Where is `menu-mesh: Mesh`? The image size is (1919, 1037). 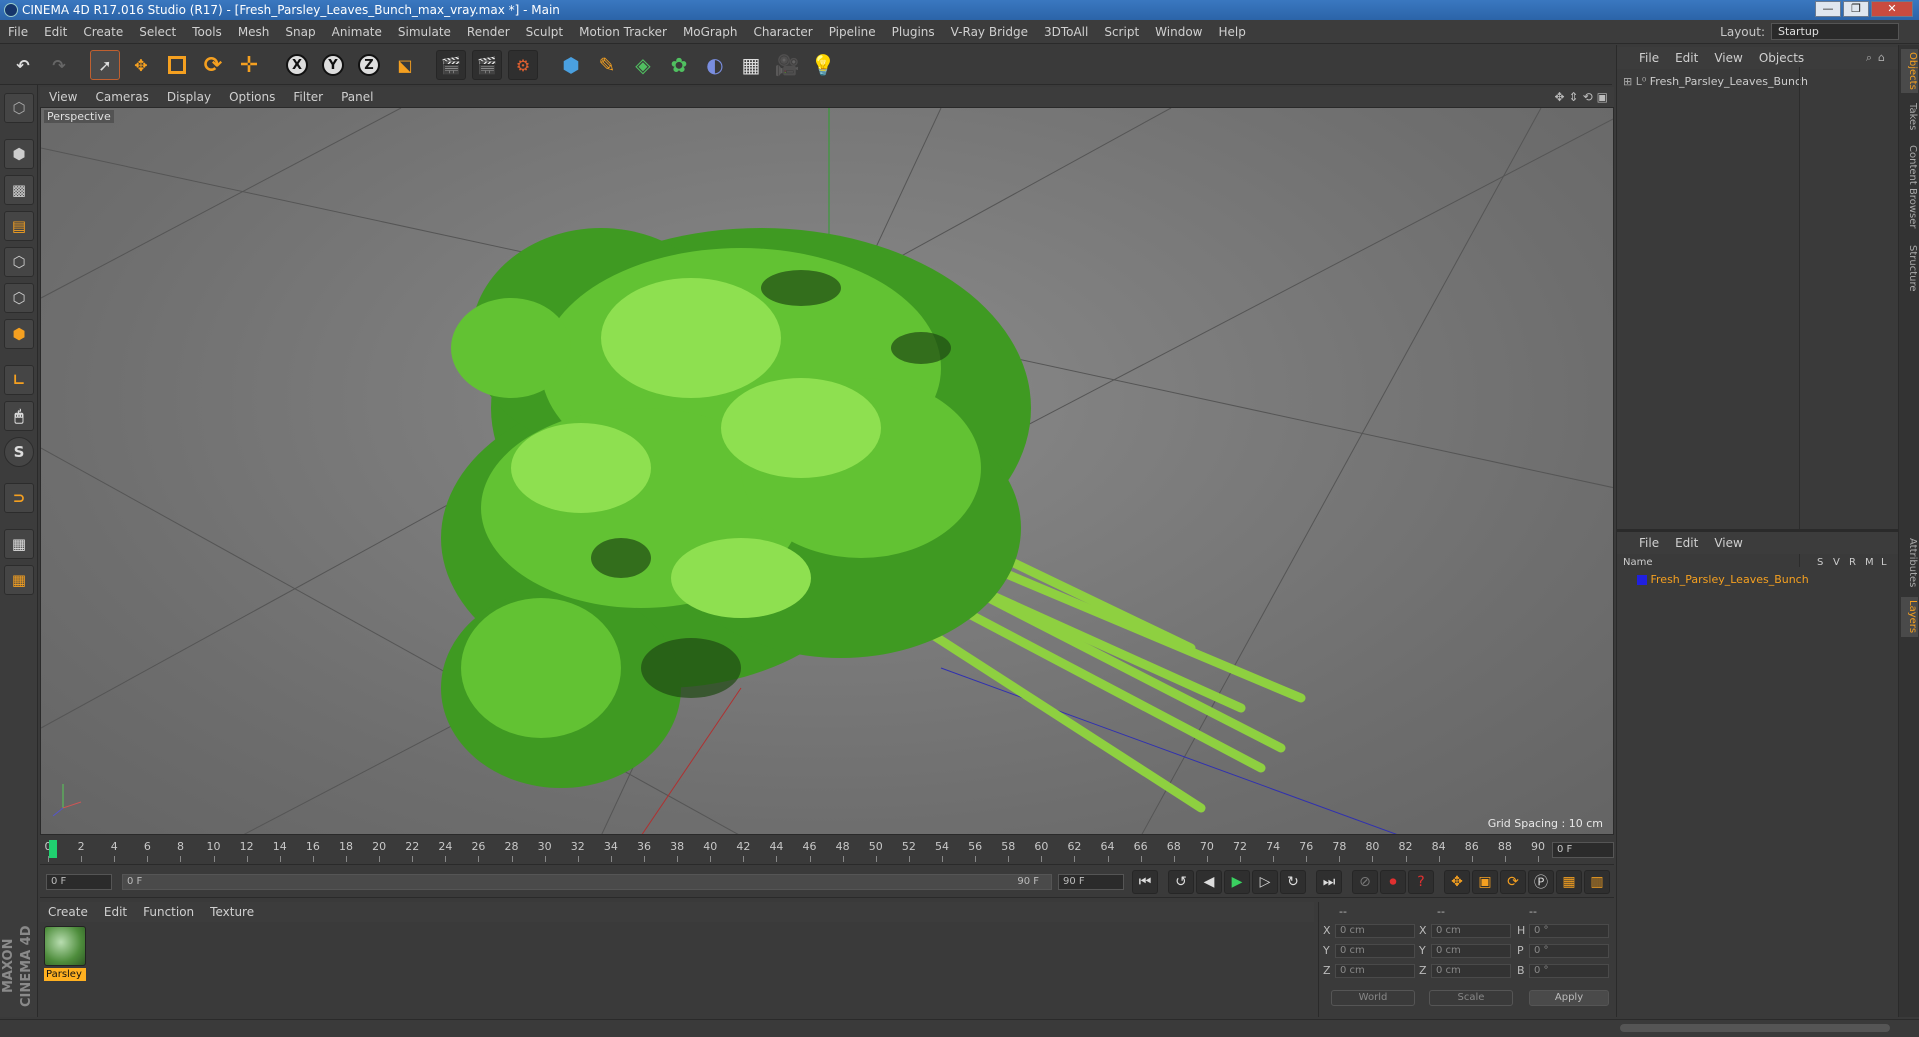 menu-mesh: Mesh is located at coordinates (254, 32).